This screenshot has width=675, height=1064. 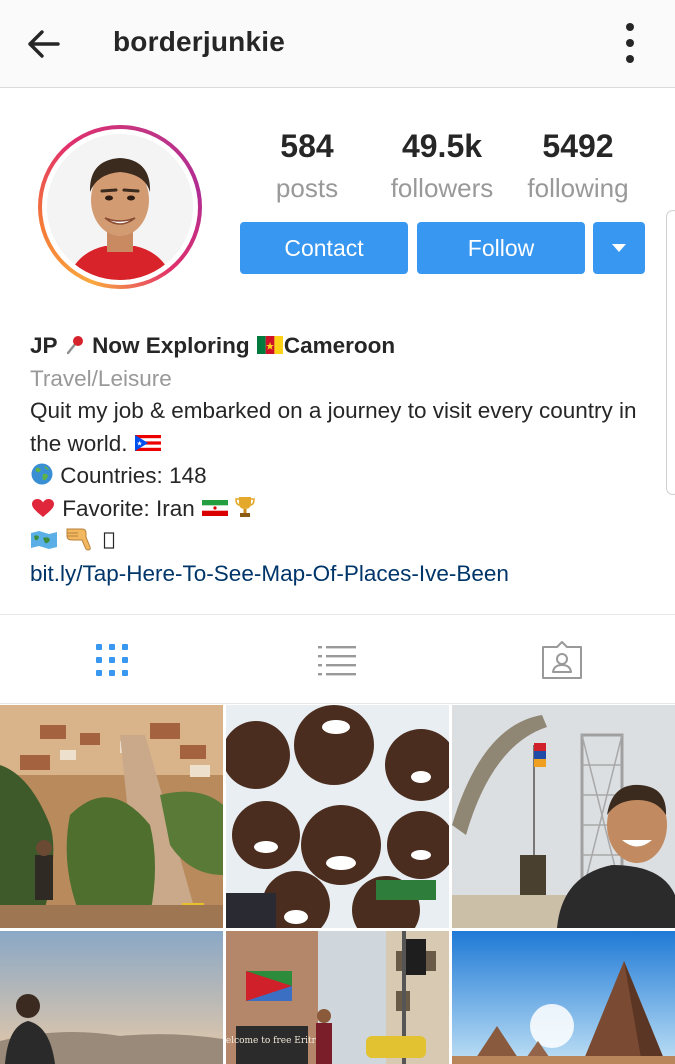 I want to click on following-count: 5492, so click(x=578, y=146).